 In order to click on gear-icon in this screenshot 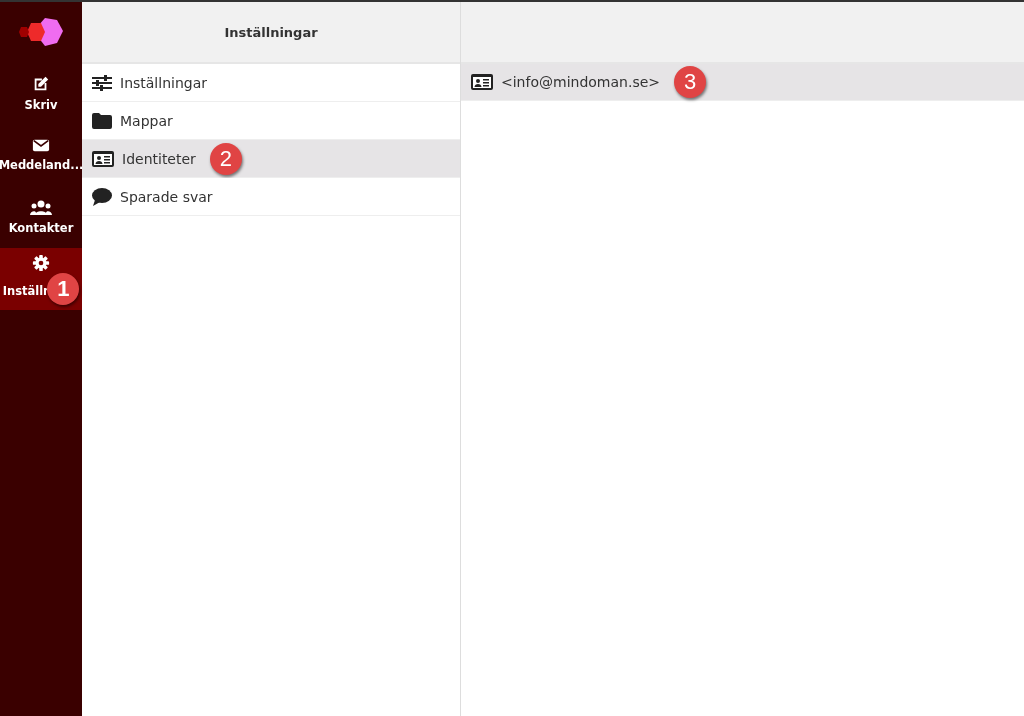, I will do `click(41, 262)`.